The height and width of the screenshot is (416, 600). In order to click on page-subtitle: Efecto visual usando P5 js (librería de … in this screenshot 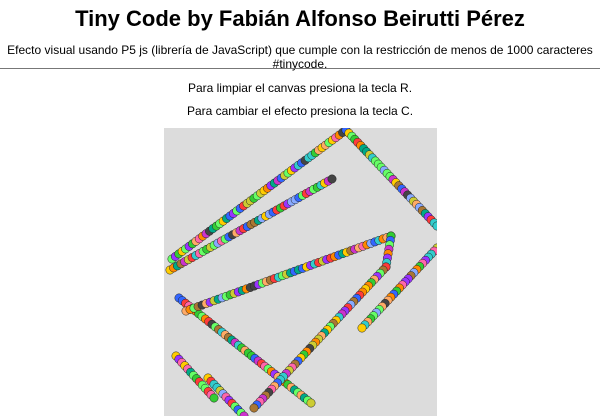, I will do `click(300, 57)`.